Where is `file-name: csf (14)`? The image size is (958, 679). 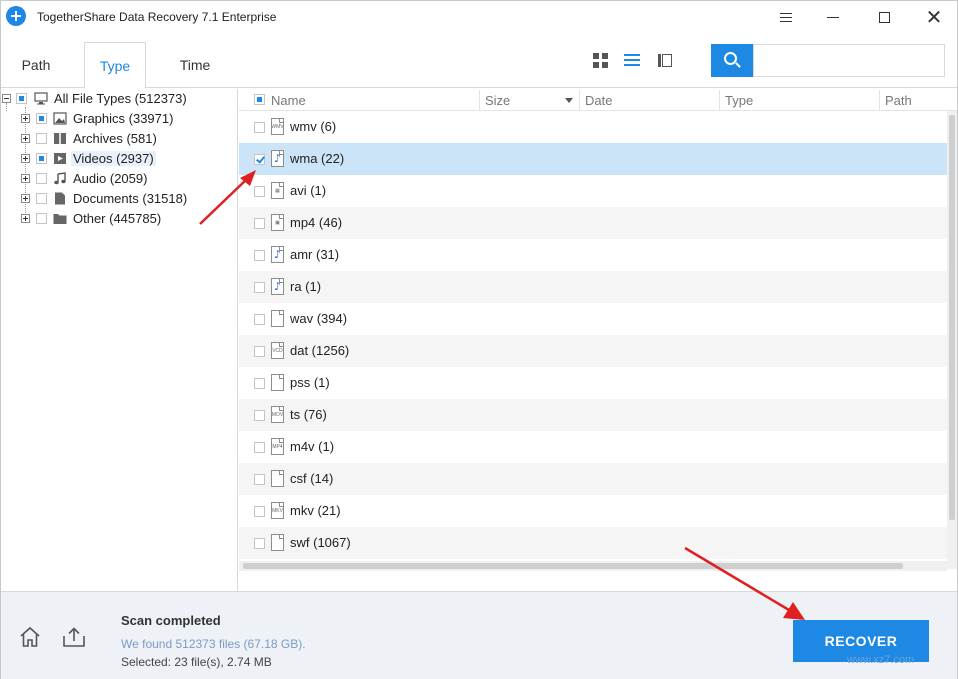 file-name: csf (14) is located at coordinates (312, 478).